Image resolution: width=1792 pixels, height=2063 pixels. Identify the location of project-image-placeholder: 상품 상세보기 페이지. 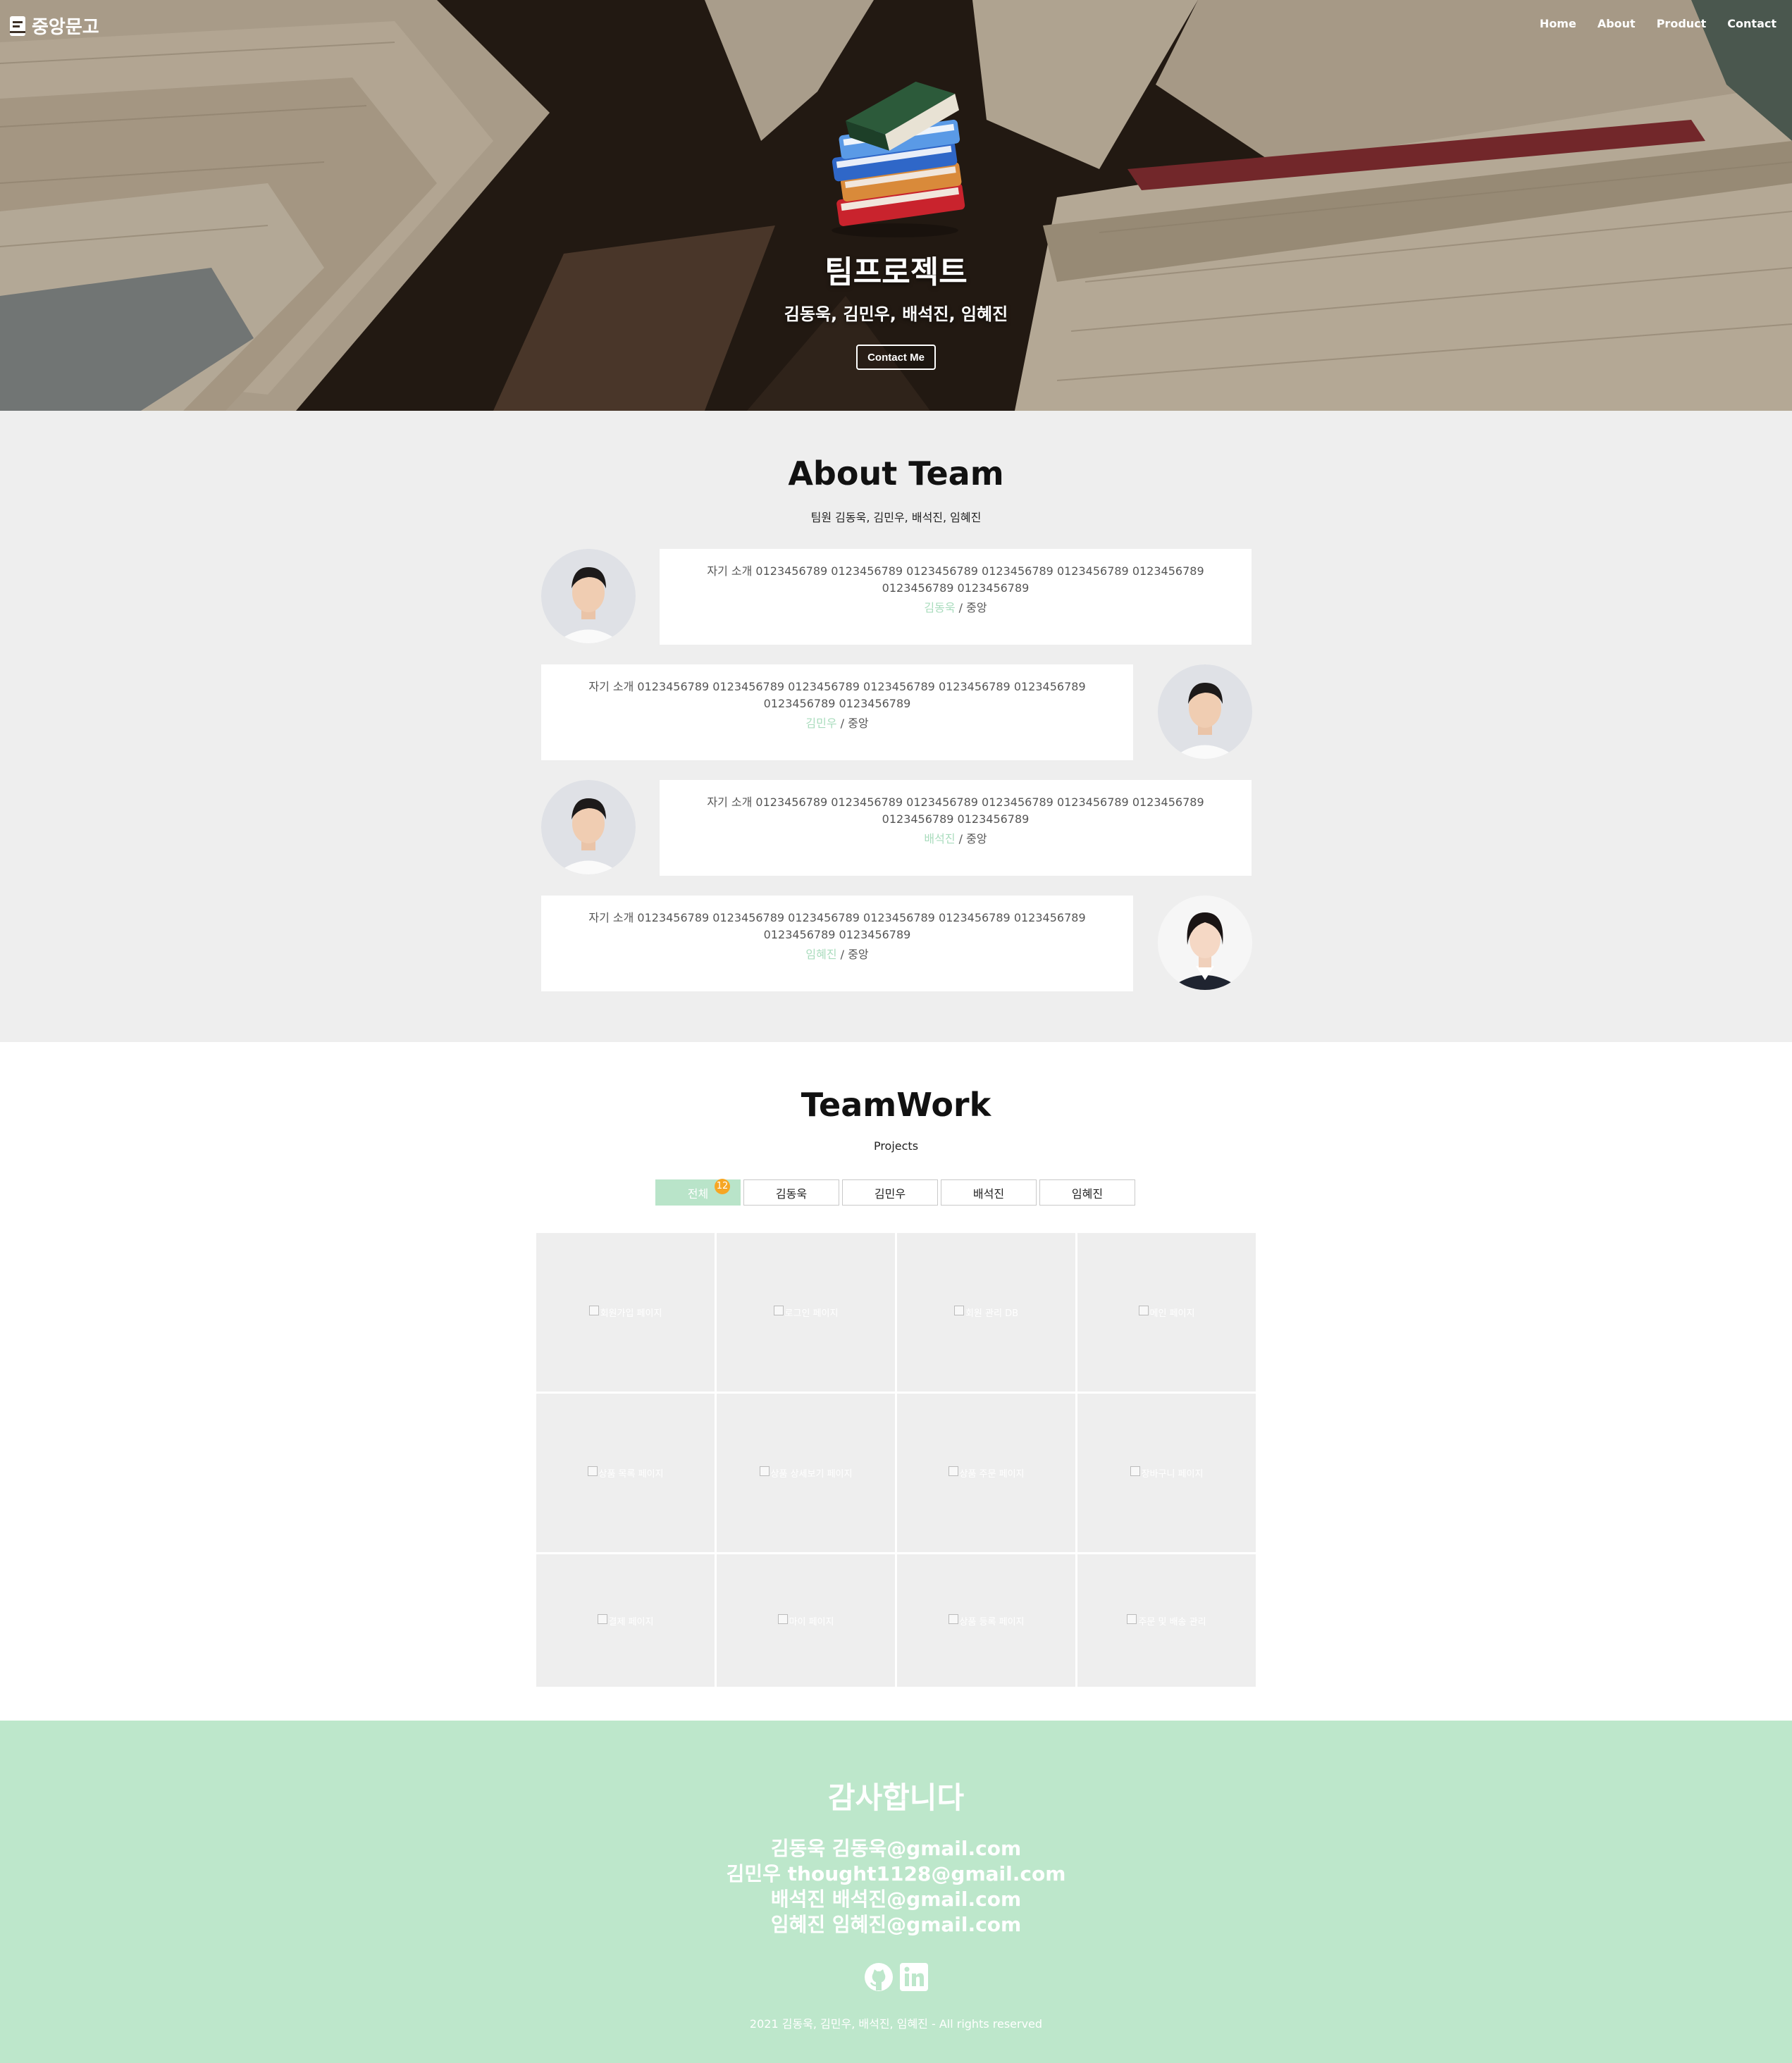
(806, 1473).